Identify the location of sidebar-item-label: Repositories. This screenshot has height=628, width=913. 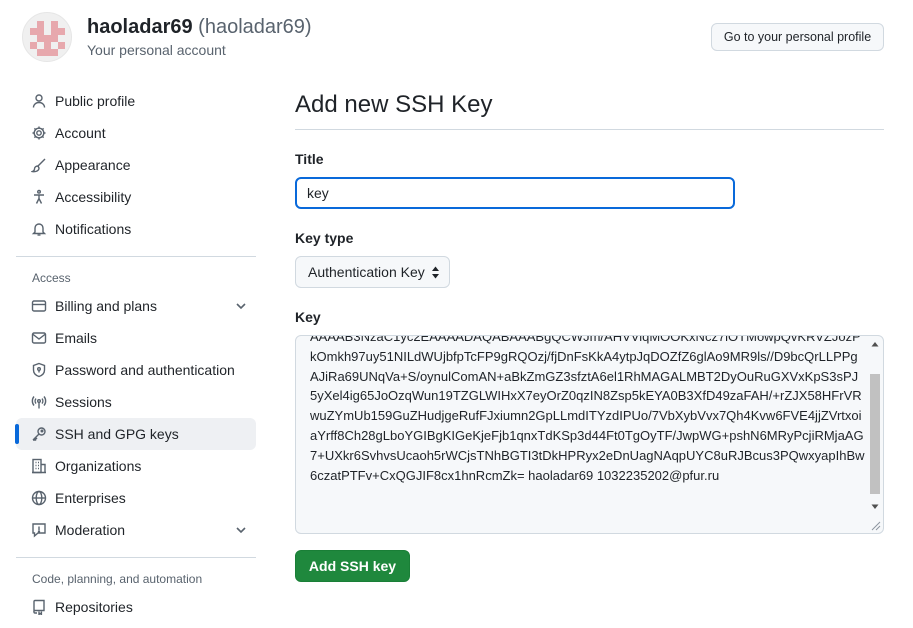
(94, 607).